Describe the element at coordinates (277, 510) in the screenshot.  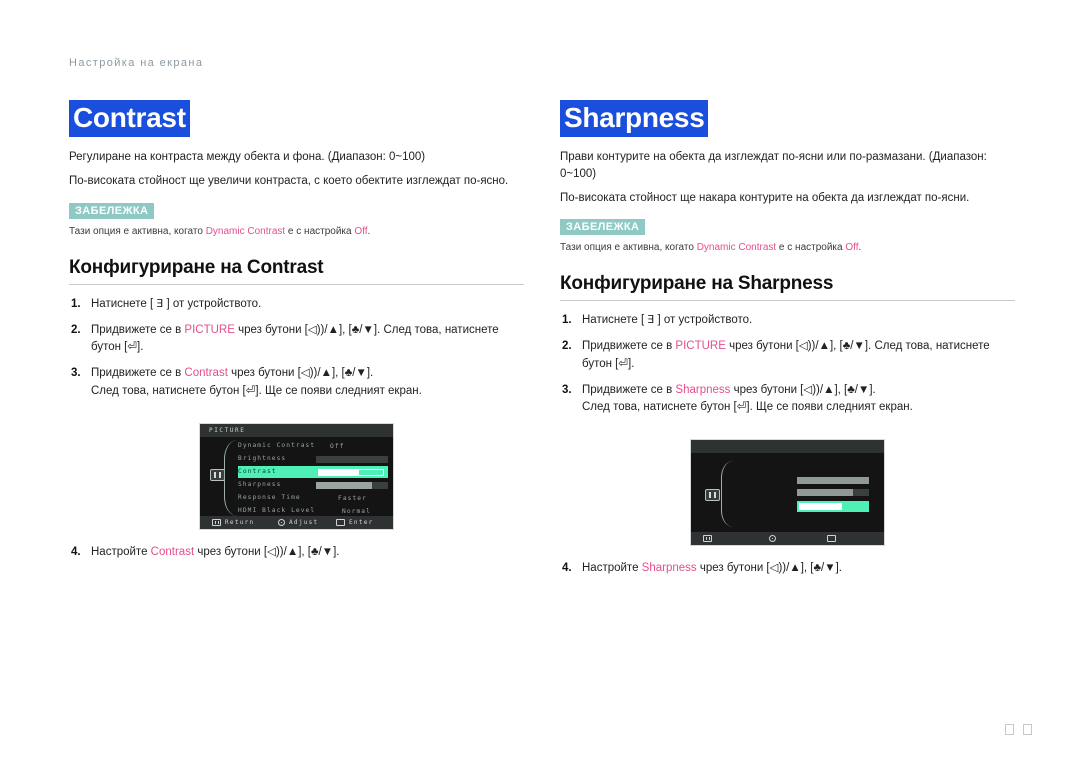
I see `osd-row-label: HDMI Black Level` at that location.